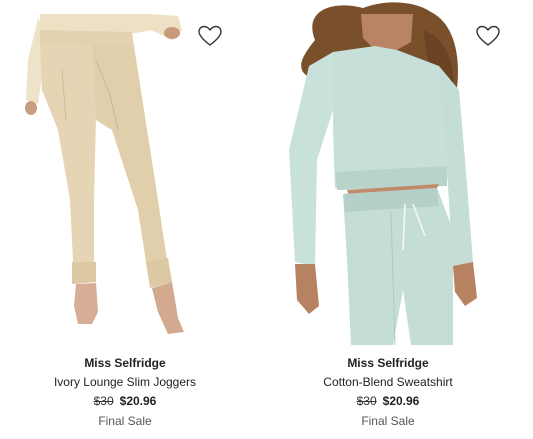 This screenshot has height=439, width=533. I want to click on product-name: Ivory Lounge Slim Joggers, so click(125, 382).